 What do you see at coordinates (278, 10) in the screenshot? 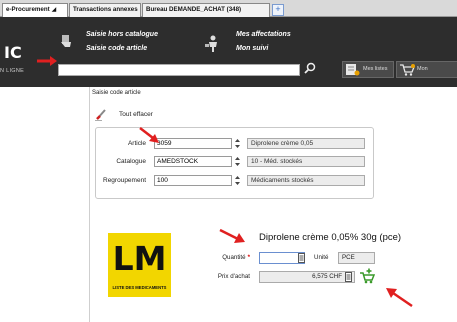
I see `new-tab-button: +` at bounding box center [278, 10].